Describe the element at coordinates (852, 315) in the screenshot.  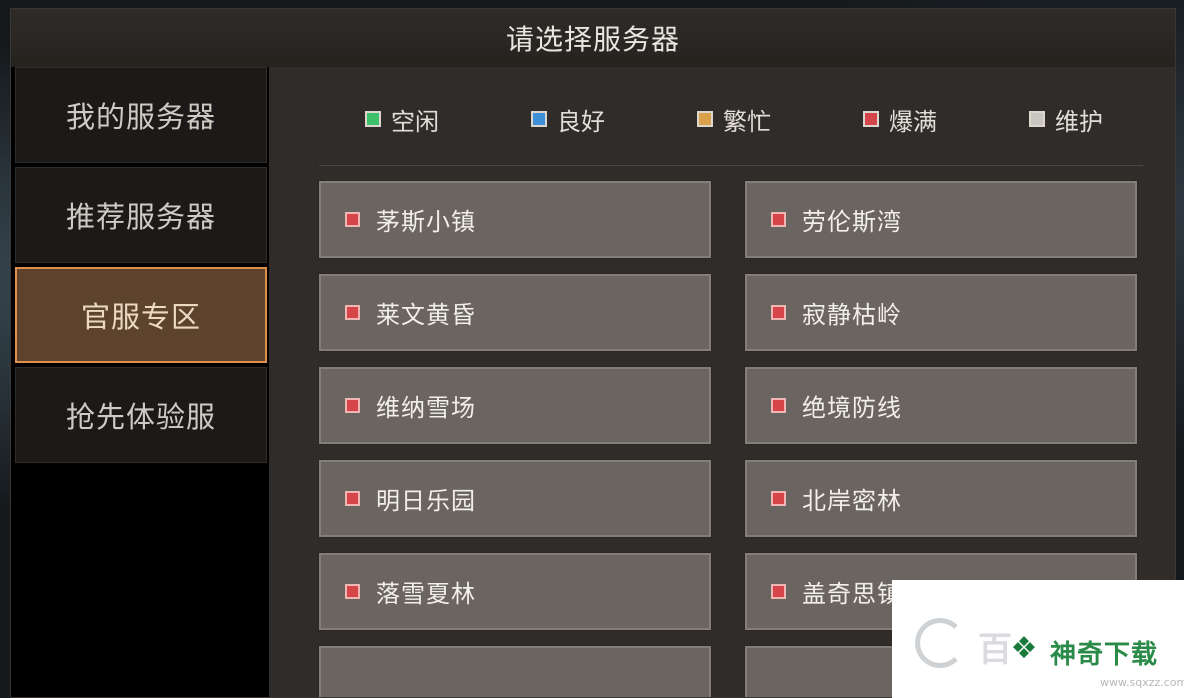
I see `server-name: 寂静枯岭` at that location.